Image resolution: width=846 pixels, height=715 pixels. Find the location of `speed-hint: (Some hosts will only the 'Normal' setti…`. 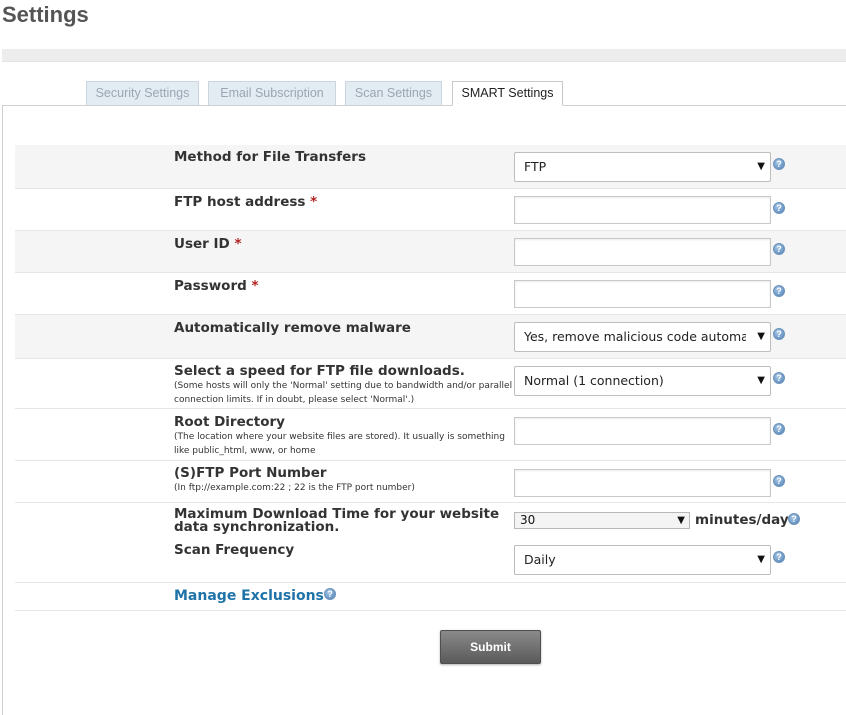

speed-hint: (Some hosts will only the 'Normal' setti… is located at coordinates (343, 393).